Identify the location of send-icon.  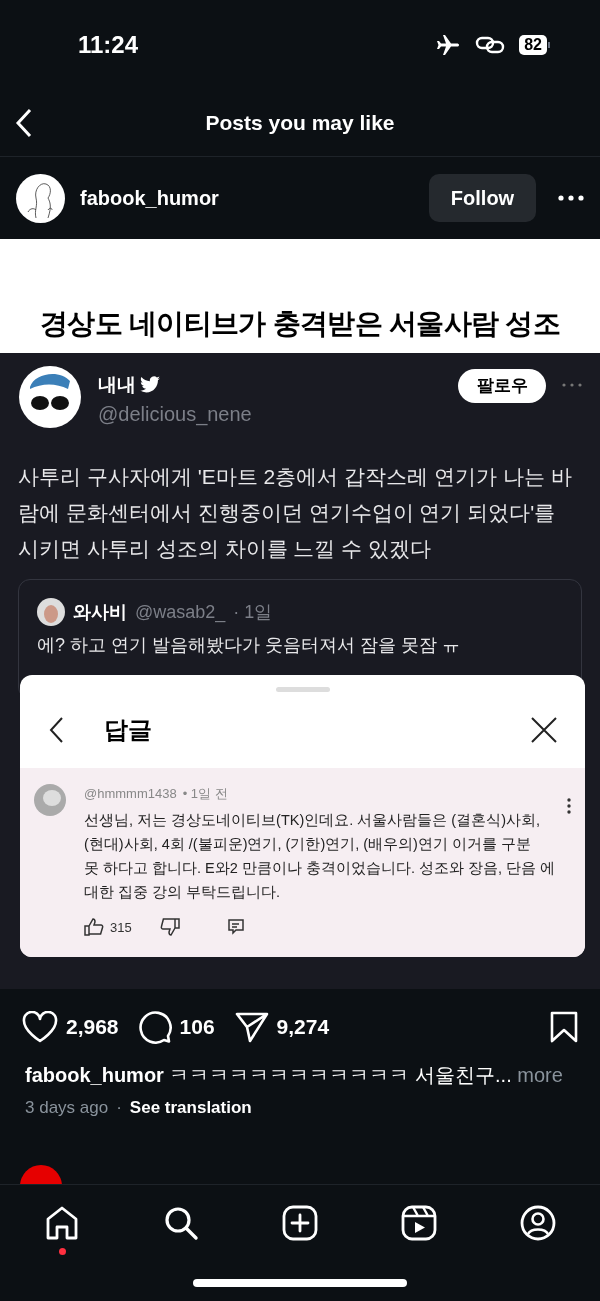
(251, 1027).